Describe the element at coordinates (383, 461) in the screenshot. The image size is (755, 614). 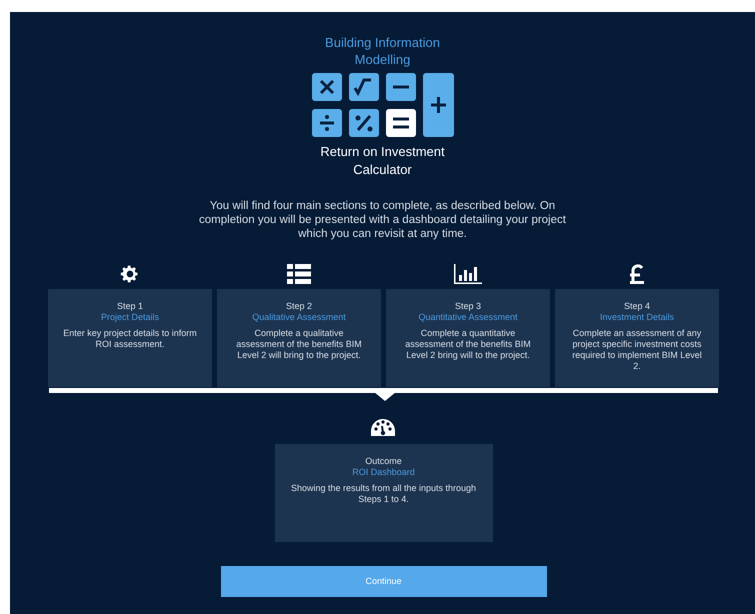
I see `step-number: Outcome` at that location.